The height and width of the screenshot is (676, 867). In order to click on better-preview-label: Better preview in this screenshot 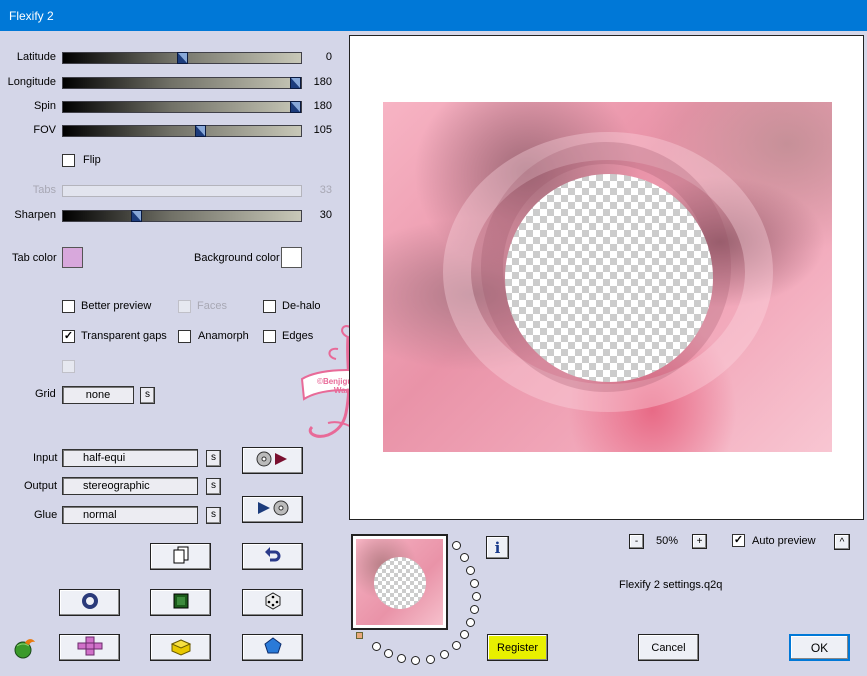, I will do `click(116, 306)`.